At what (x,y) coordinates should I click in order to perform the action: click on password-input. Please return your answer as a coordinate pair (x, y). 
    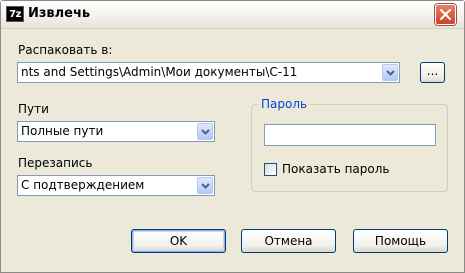
    Looking at the image, I should click on (350, 135).